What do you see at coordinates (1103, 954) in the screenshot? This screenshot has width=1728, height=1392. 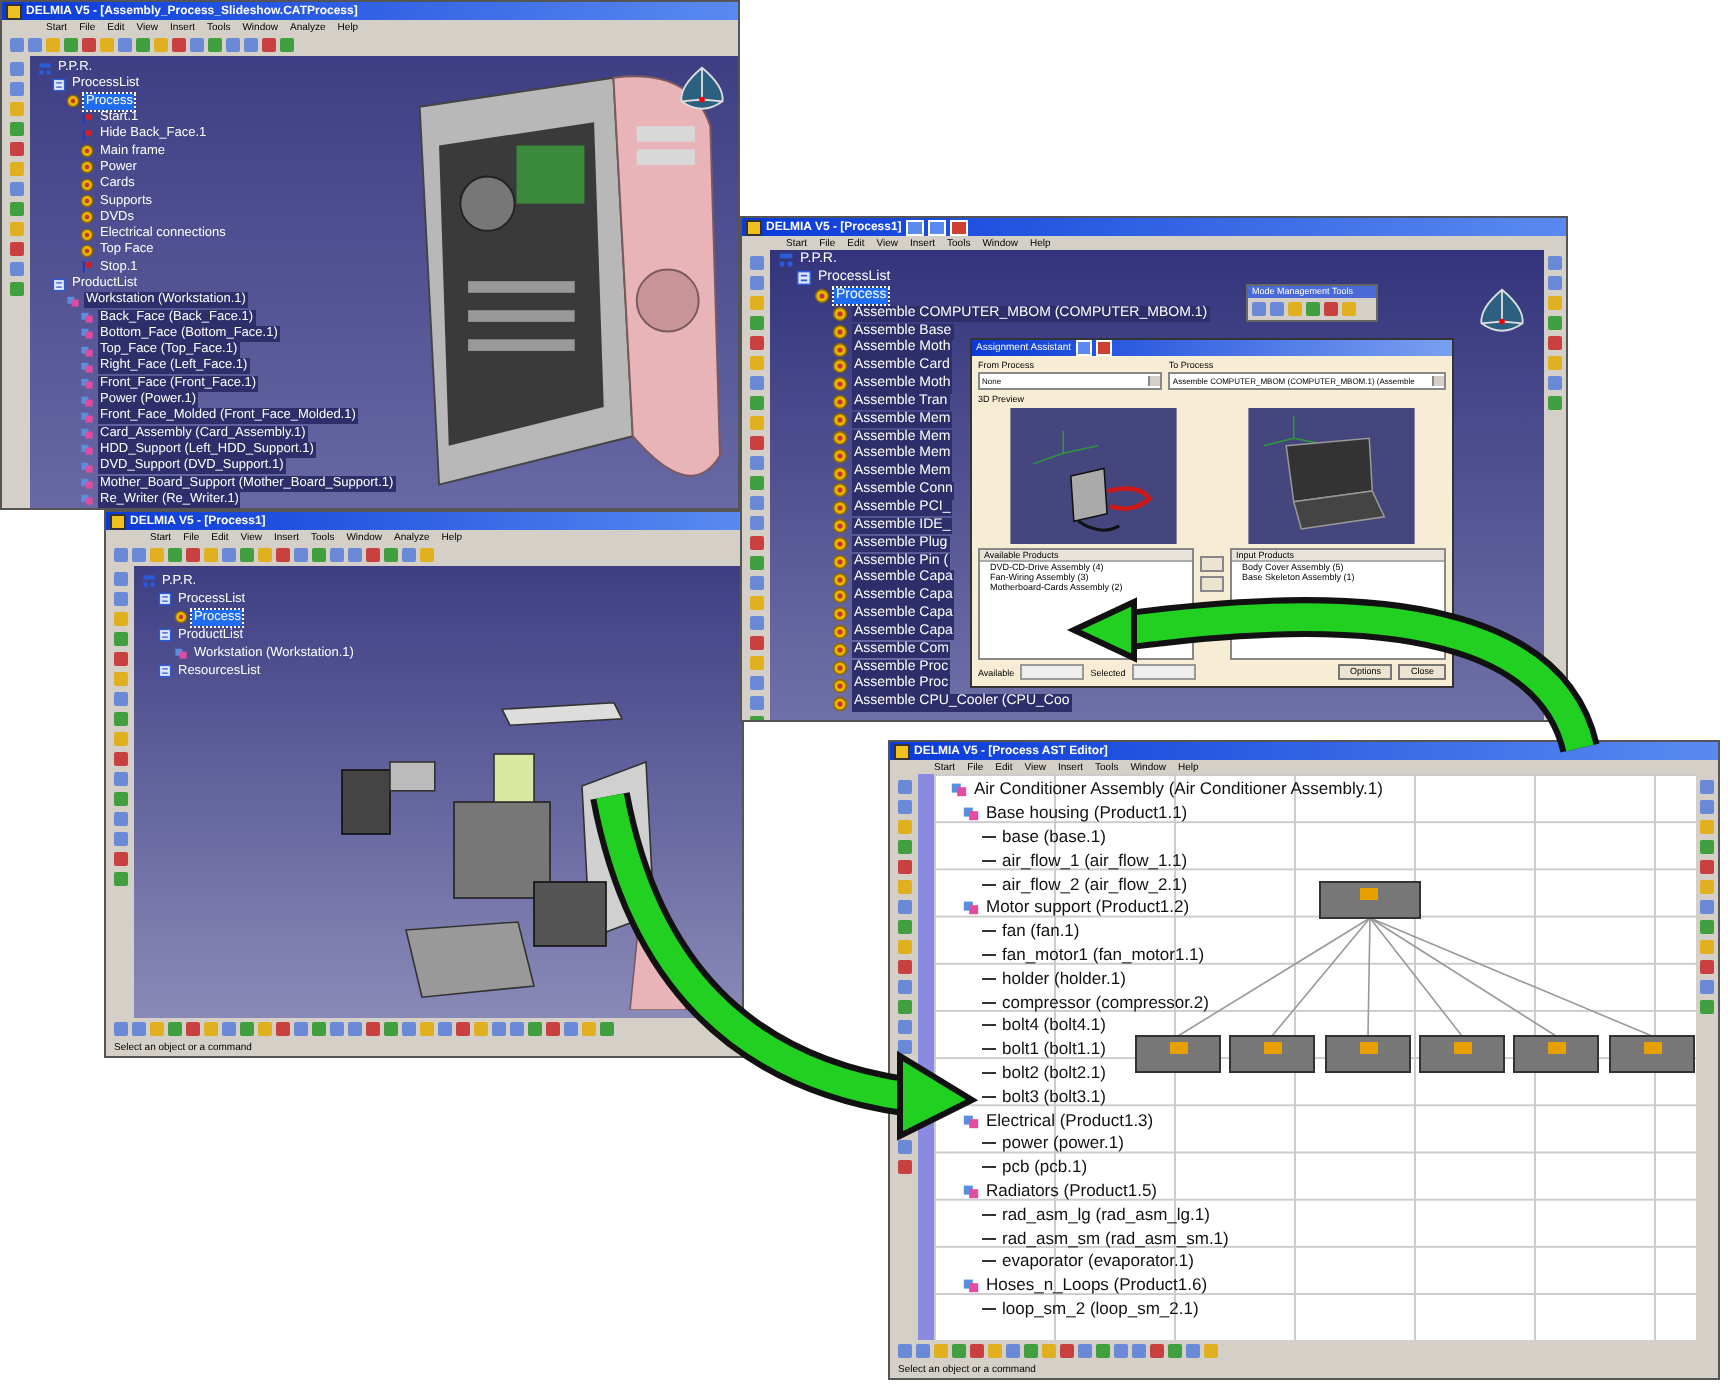 I see `tree-item: fan_motor1 (fan_motor1.1)` at bounding box center [1103, 954].